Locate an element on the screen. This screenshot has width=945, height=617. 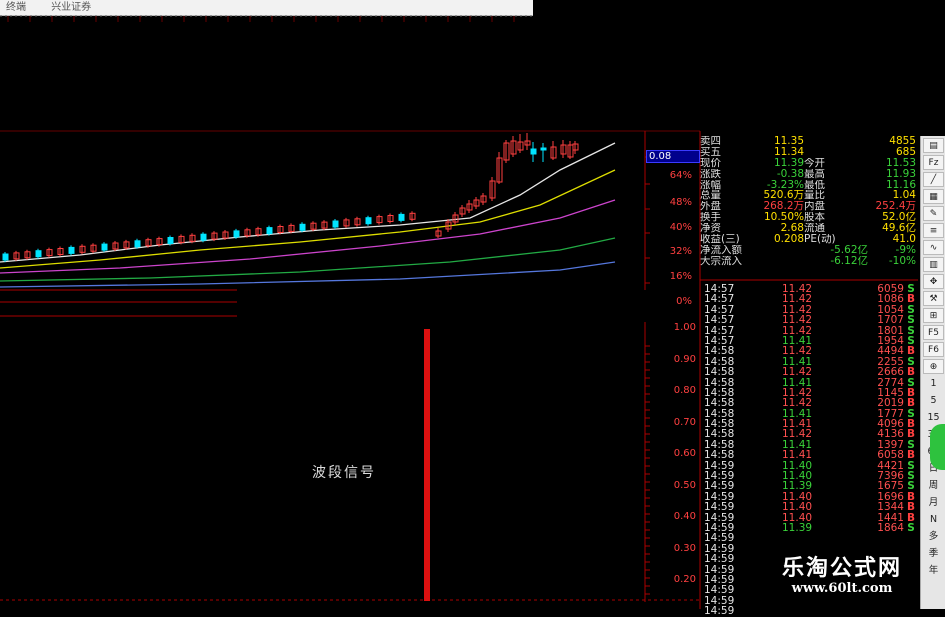
fz-icon: Fz is located at coordinates (933, 162).